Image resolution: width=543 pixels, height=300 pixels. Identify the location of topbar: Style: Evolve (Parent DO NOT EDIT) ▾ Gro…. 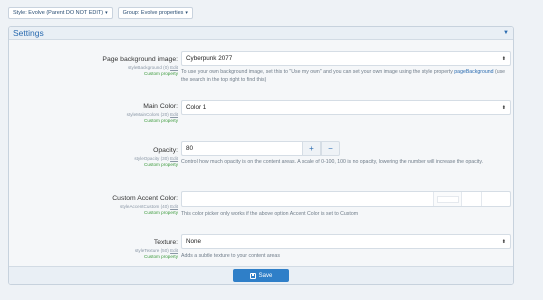
(100, 13).